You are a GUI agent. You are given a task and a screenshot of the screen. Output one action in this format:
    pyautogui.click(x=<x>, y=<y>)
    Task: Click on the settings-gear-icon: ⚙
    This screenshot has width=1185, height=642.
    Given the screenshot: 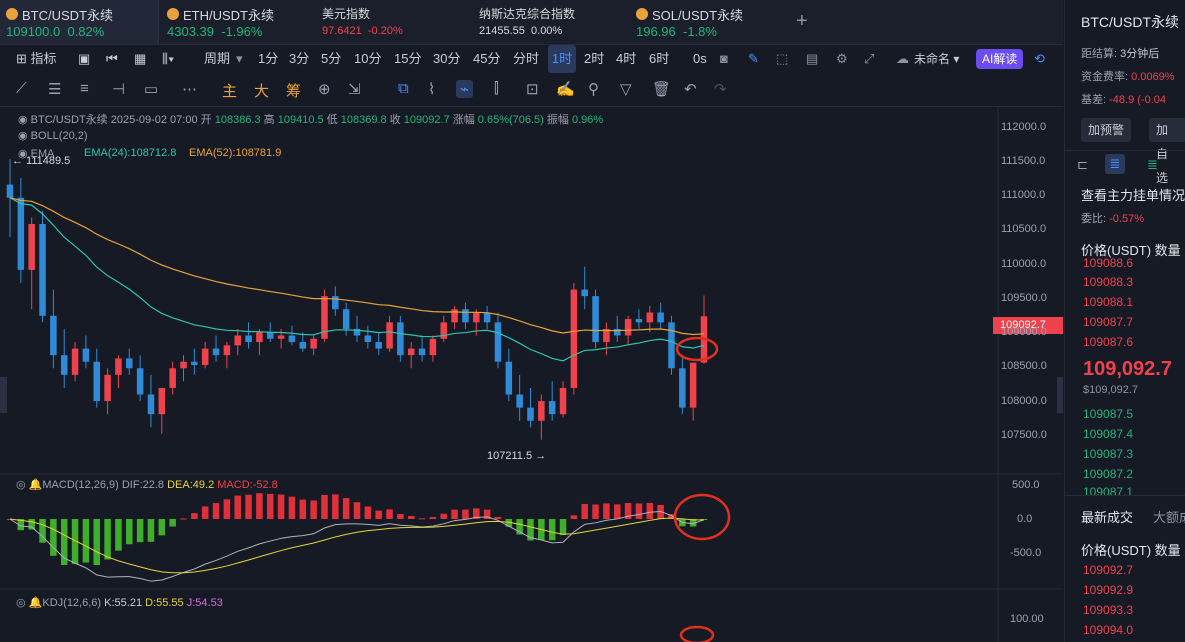 What is the action you would take?
    pyautogui.click(x=842, y=59)
    